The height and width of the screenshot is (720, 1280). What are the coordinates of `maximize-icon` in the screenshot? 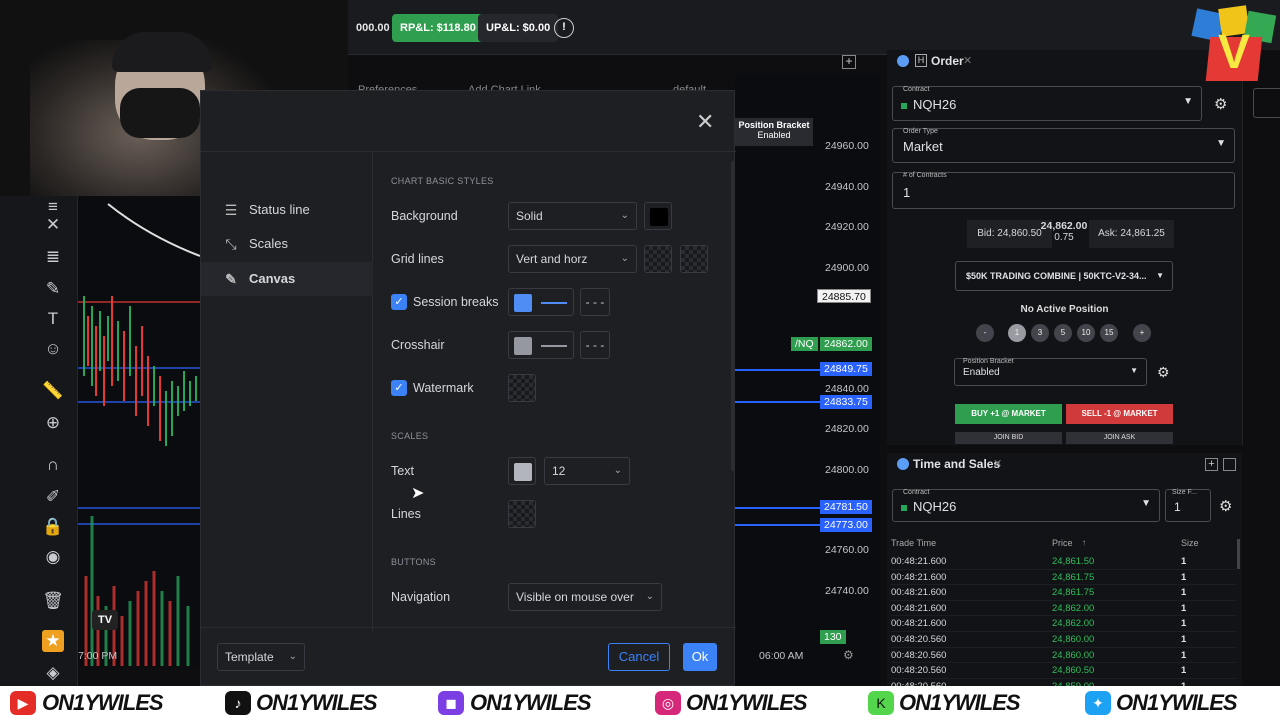 It's located at (1229, 464).